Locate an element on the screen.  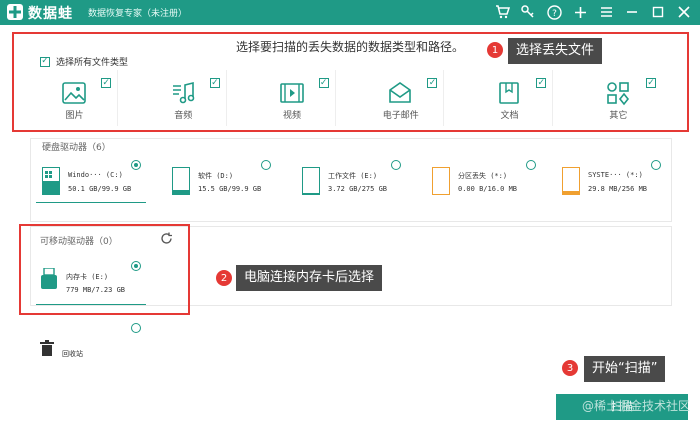
trash-icon is located at coordinates (47, 348).